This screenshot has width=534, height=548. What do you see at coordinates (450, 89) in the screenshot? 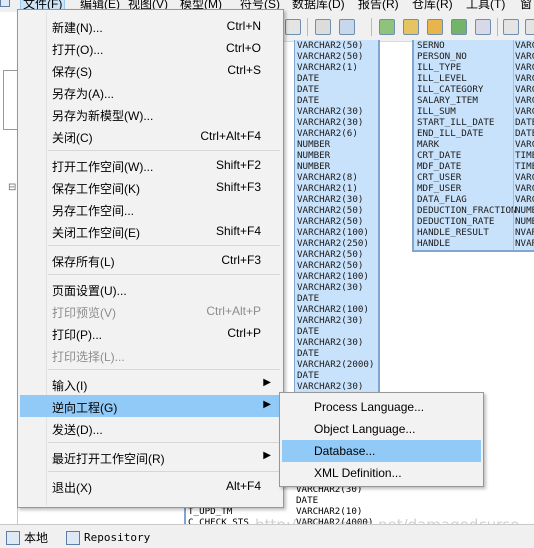
I see `column-name: ILL_CATEGORY` at bounding box center [450, 89].